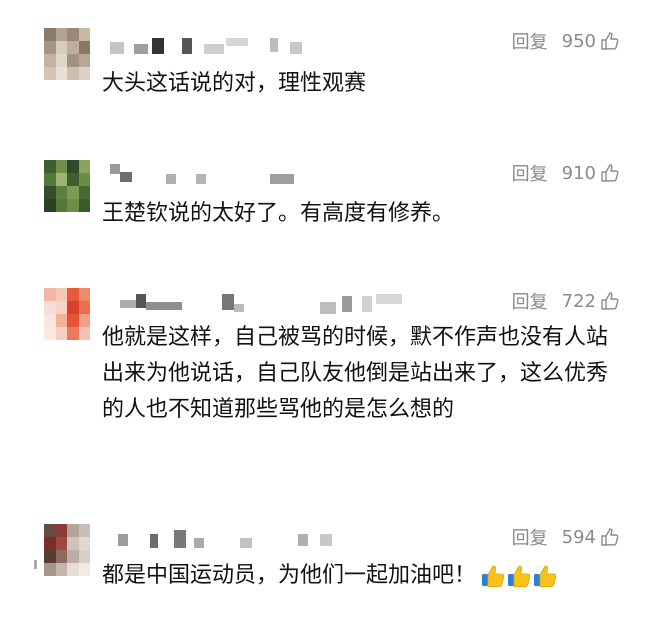  I want to click on like-count: 594, so click(578, 537).